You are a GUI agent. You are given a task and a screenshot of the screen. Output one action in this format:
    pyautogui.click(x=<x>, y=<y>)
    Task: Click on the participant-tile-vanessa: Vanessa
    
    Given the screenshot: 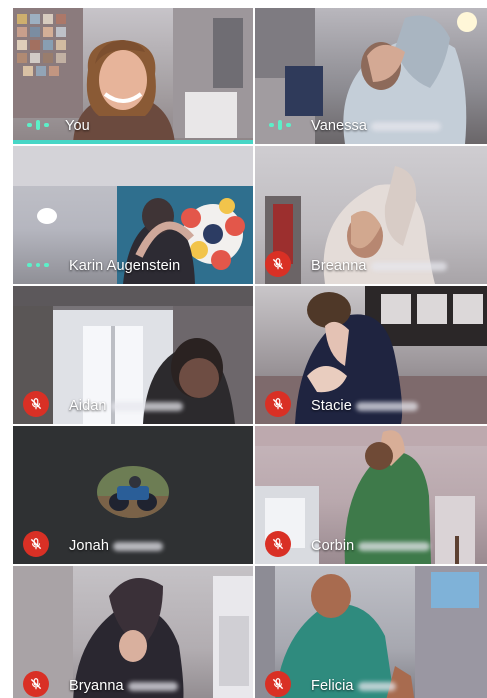 What is the action you would take?
    pyautogui.click(x=371, y=76)
    